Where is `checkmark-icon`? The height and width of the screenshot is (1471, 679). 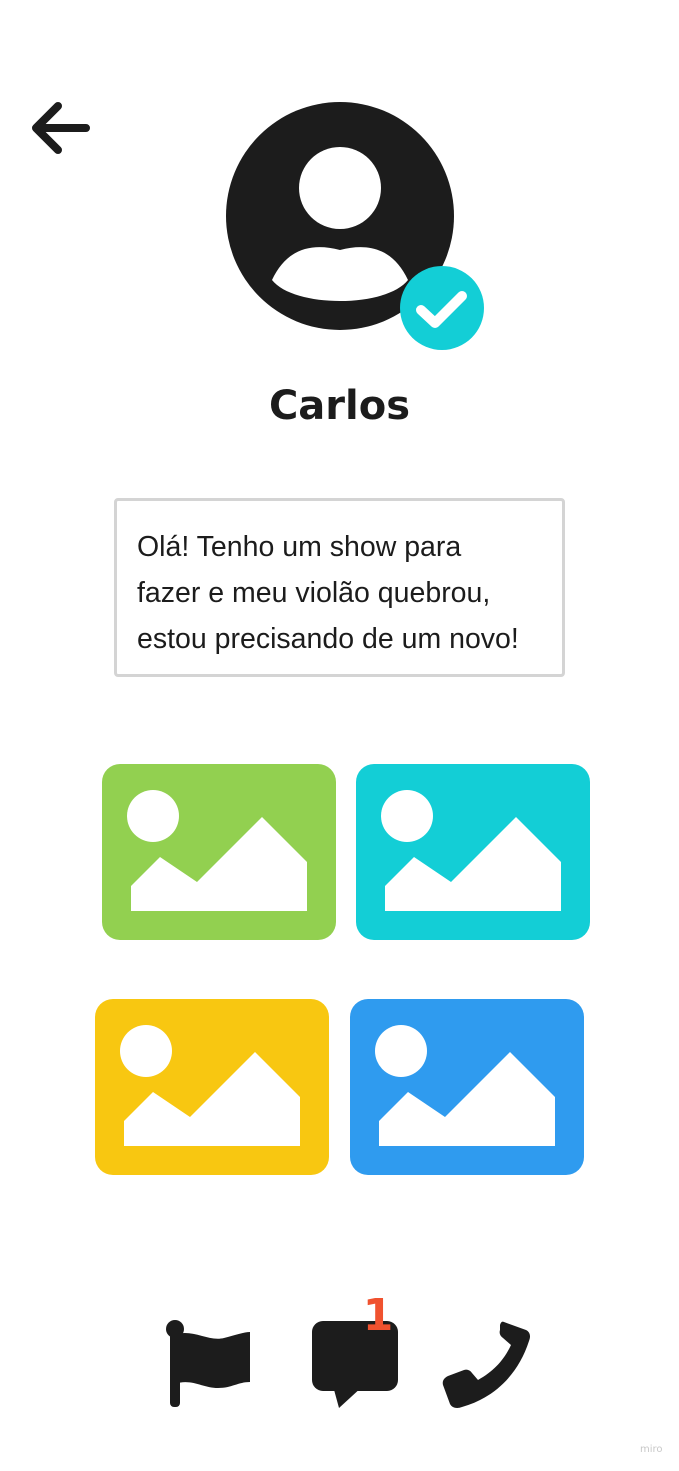 checkmark-icon is located at coordinates (442, 308).